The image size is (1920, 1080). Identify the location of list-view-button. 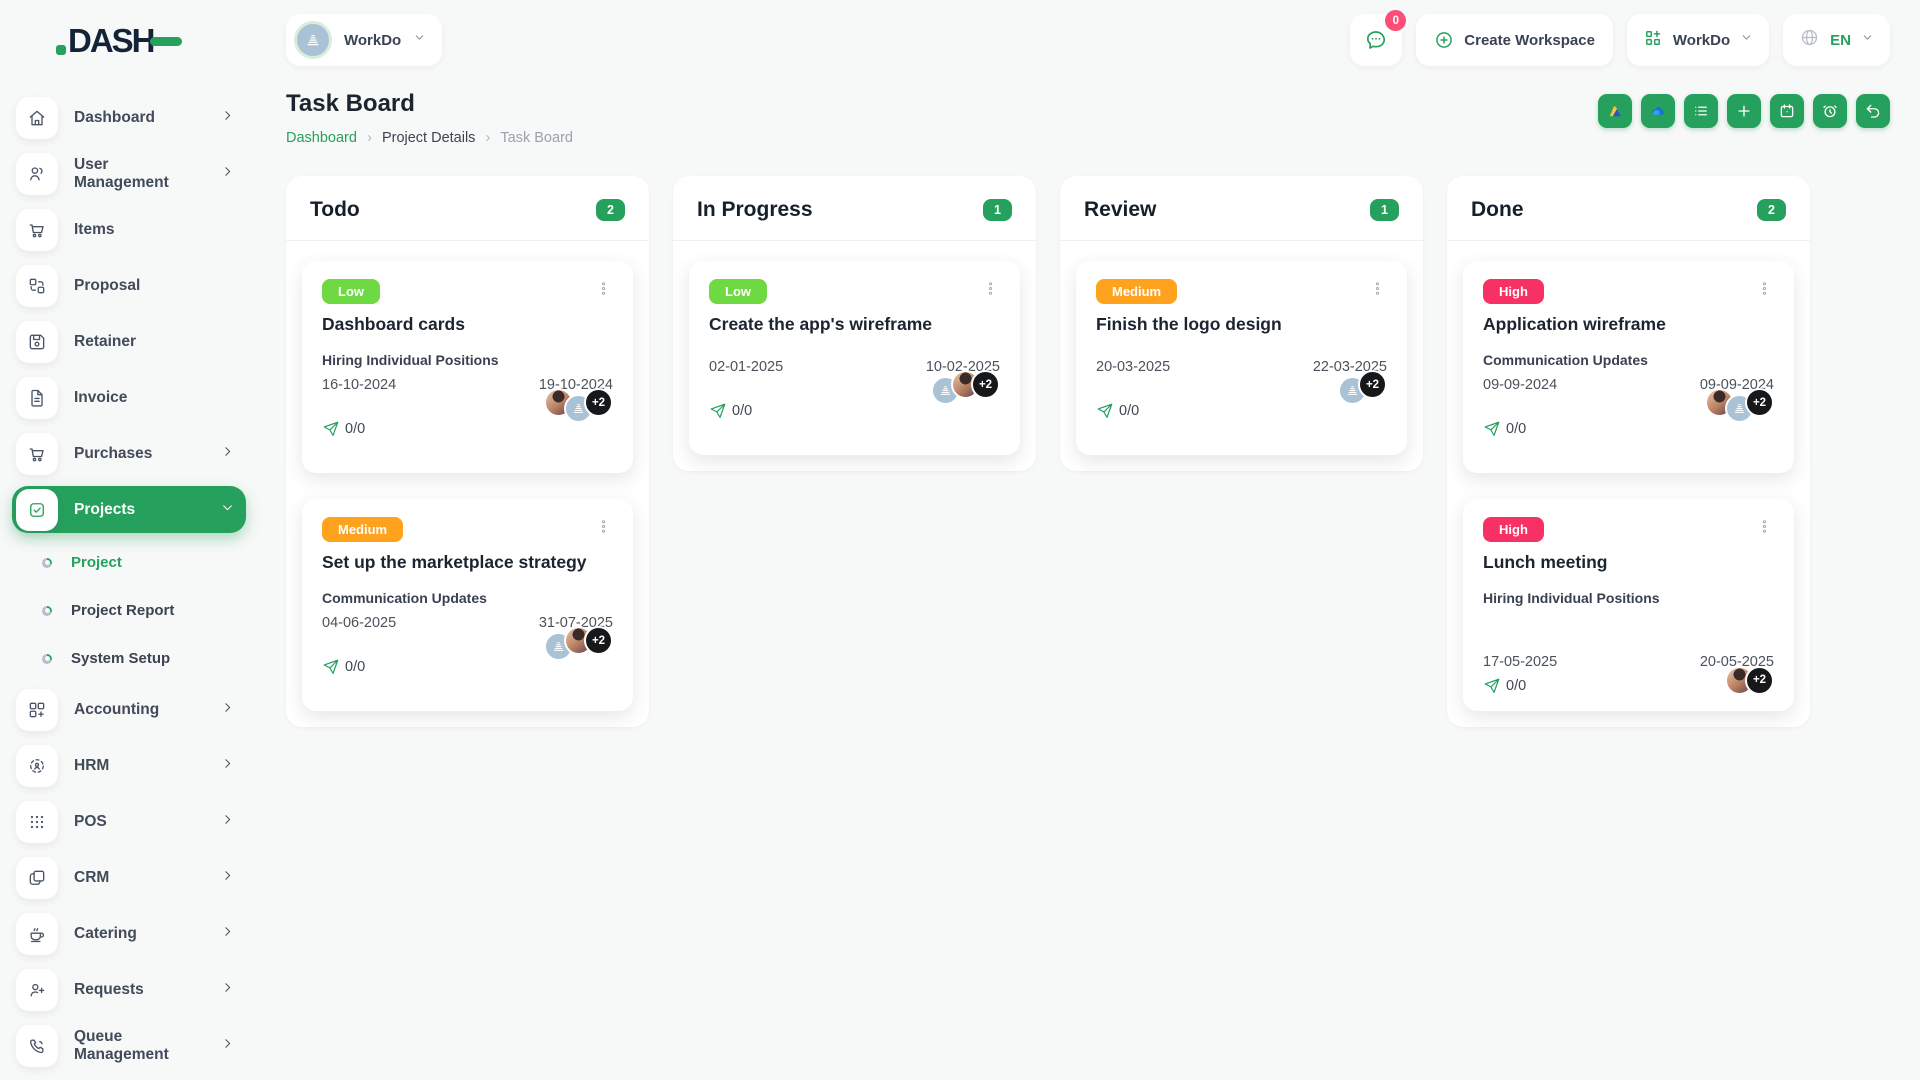
(1701, 111).